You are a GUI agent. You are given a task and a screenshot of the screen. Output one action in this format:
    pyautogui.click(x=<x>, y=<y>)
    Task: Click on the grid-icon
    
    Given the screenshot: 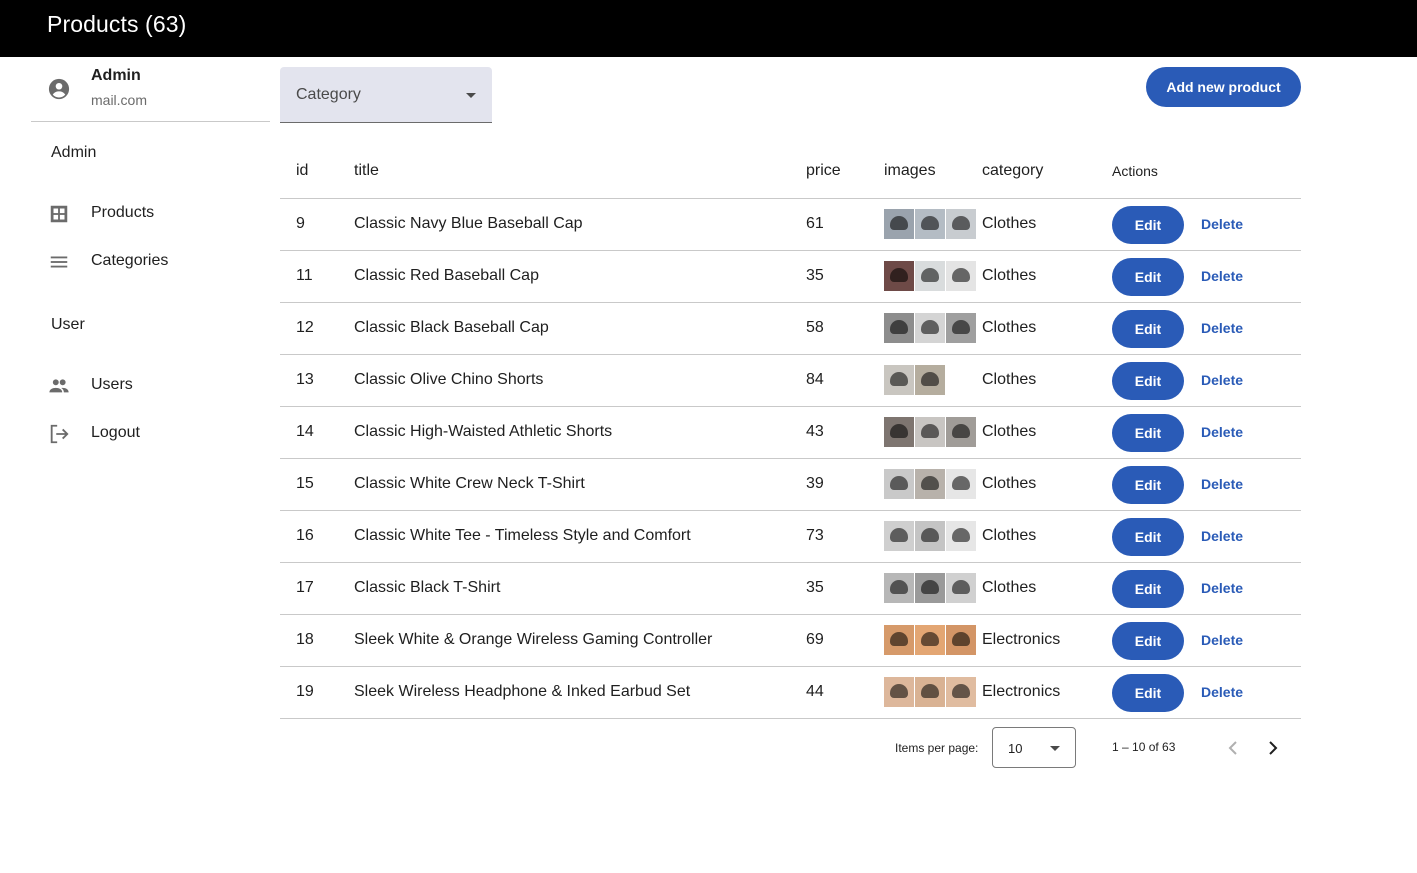 What is the action you would take?
    pyautogui.click(x=59, y=214)
    